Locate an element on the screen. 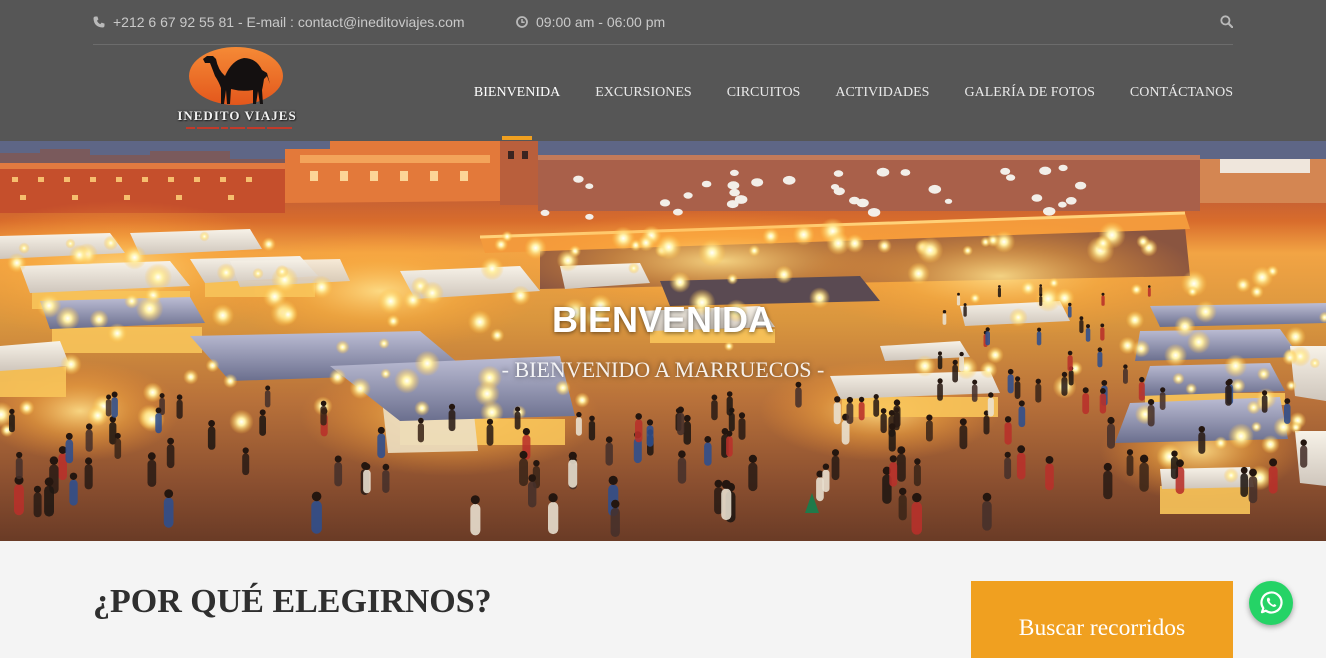 Image resolution: width=1326 pixels, height=658 pixels. search-tours-panel: Buscar recorridos is located at coordinates (1102, 619).